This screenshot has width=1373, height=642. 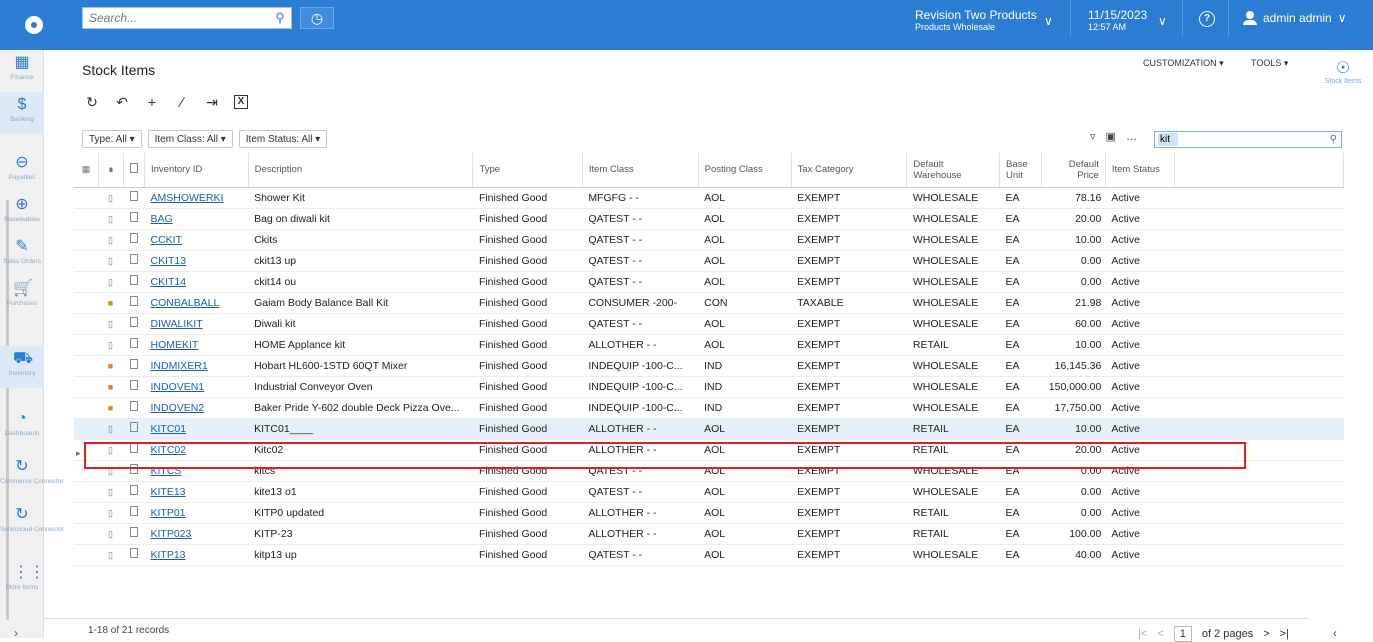 What do you see at coordinates (361, 170) in the screenshot?
I see `col-description: Description` at bounding box center [361, 170].